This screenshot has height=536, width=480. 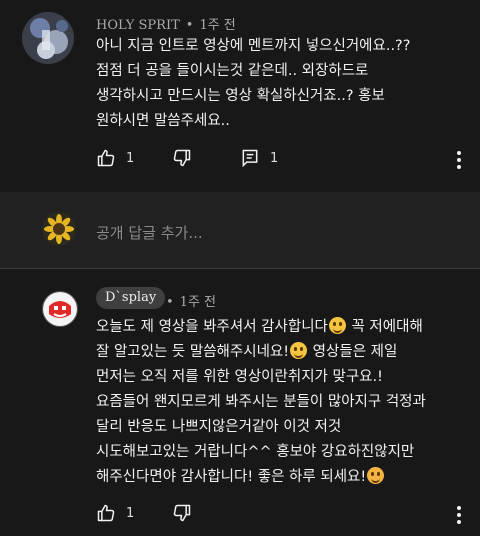 What do you see at coordinates (261, 402) in the screenshot?
I see `comment-text-segment: 요즘들어 왠지모르게 봐주시는 분들이 많아지구 걱정과` at bounding box center [261, 402].